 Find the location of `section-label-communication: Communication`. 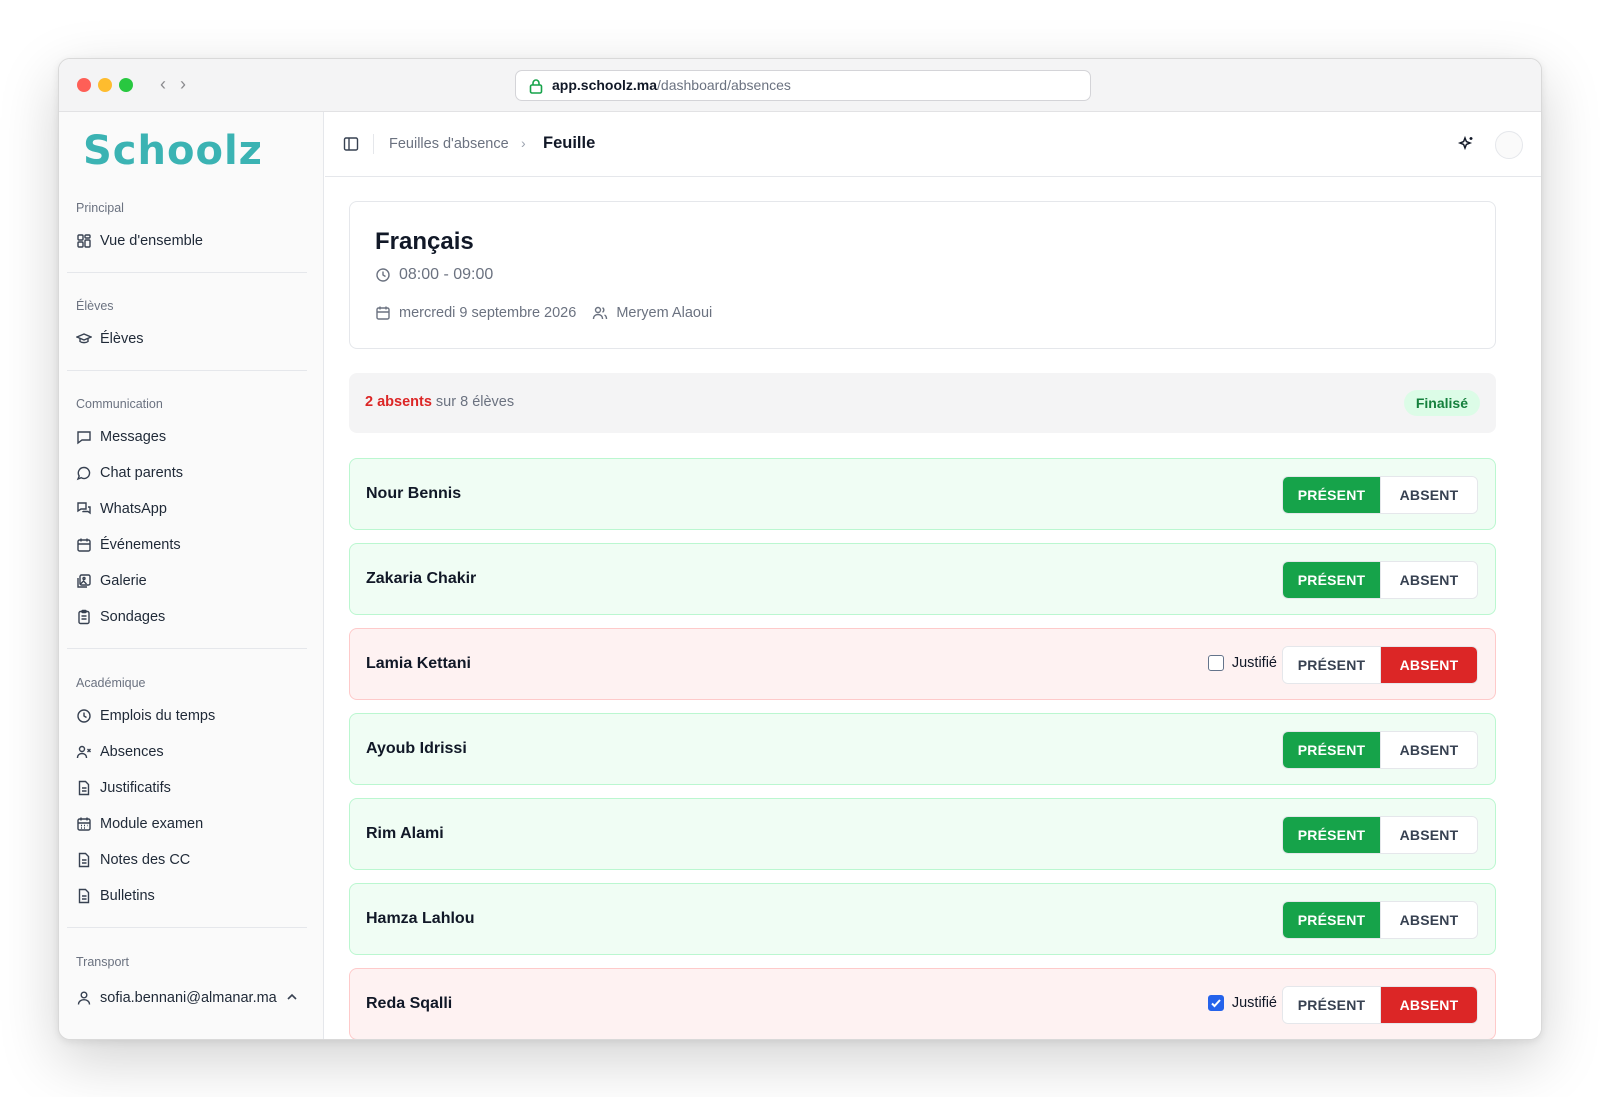

section-label-communication: Communication is located at coordinates (119, 404).